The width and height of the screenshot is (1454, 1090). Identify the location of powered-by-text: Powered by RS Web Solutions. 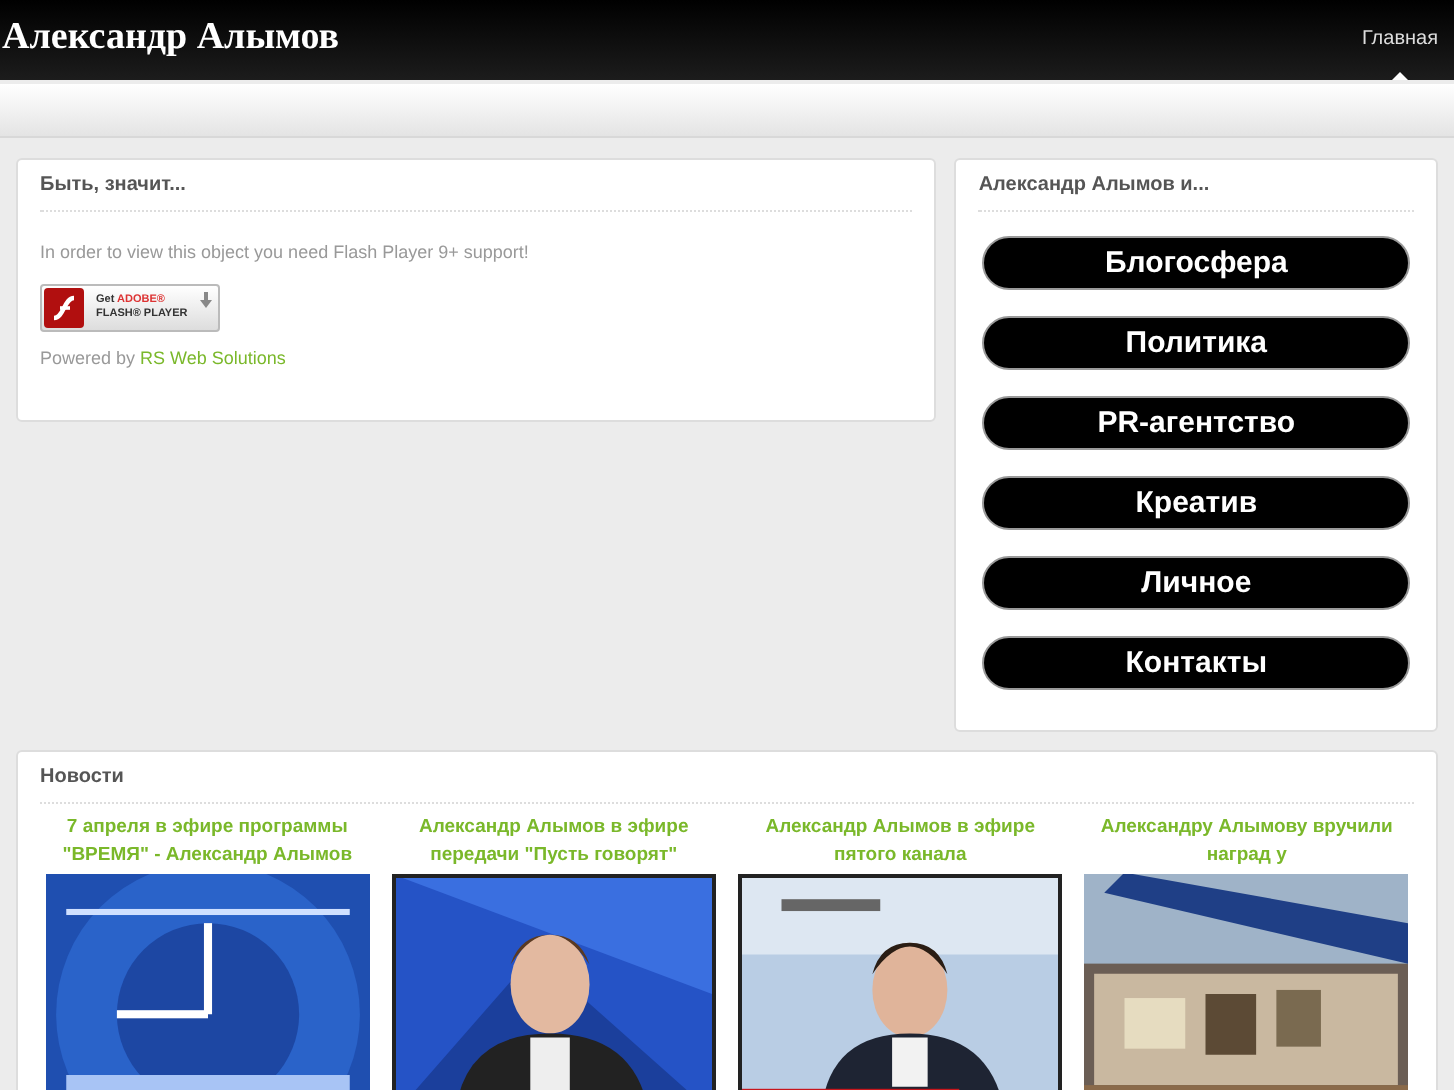
(164, 358).